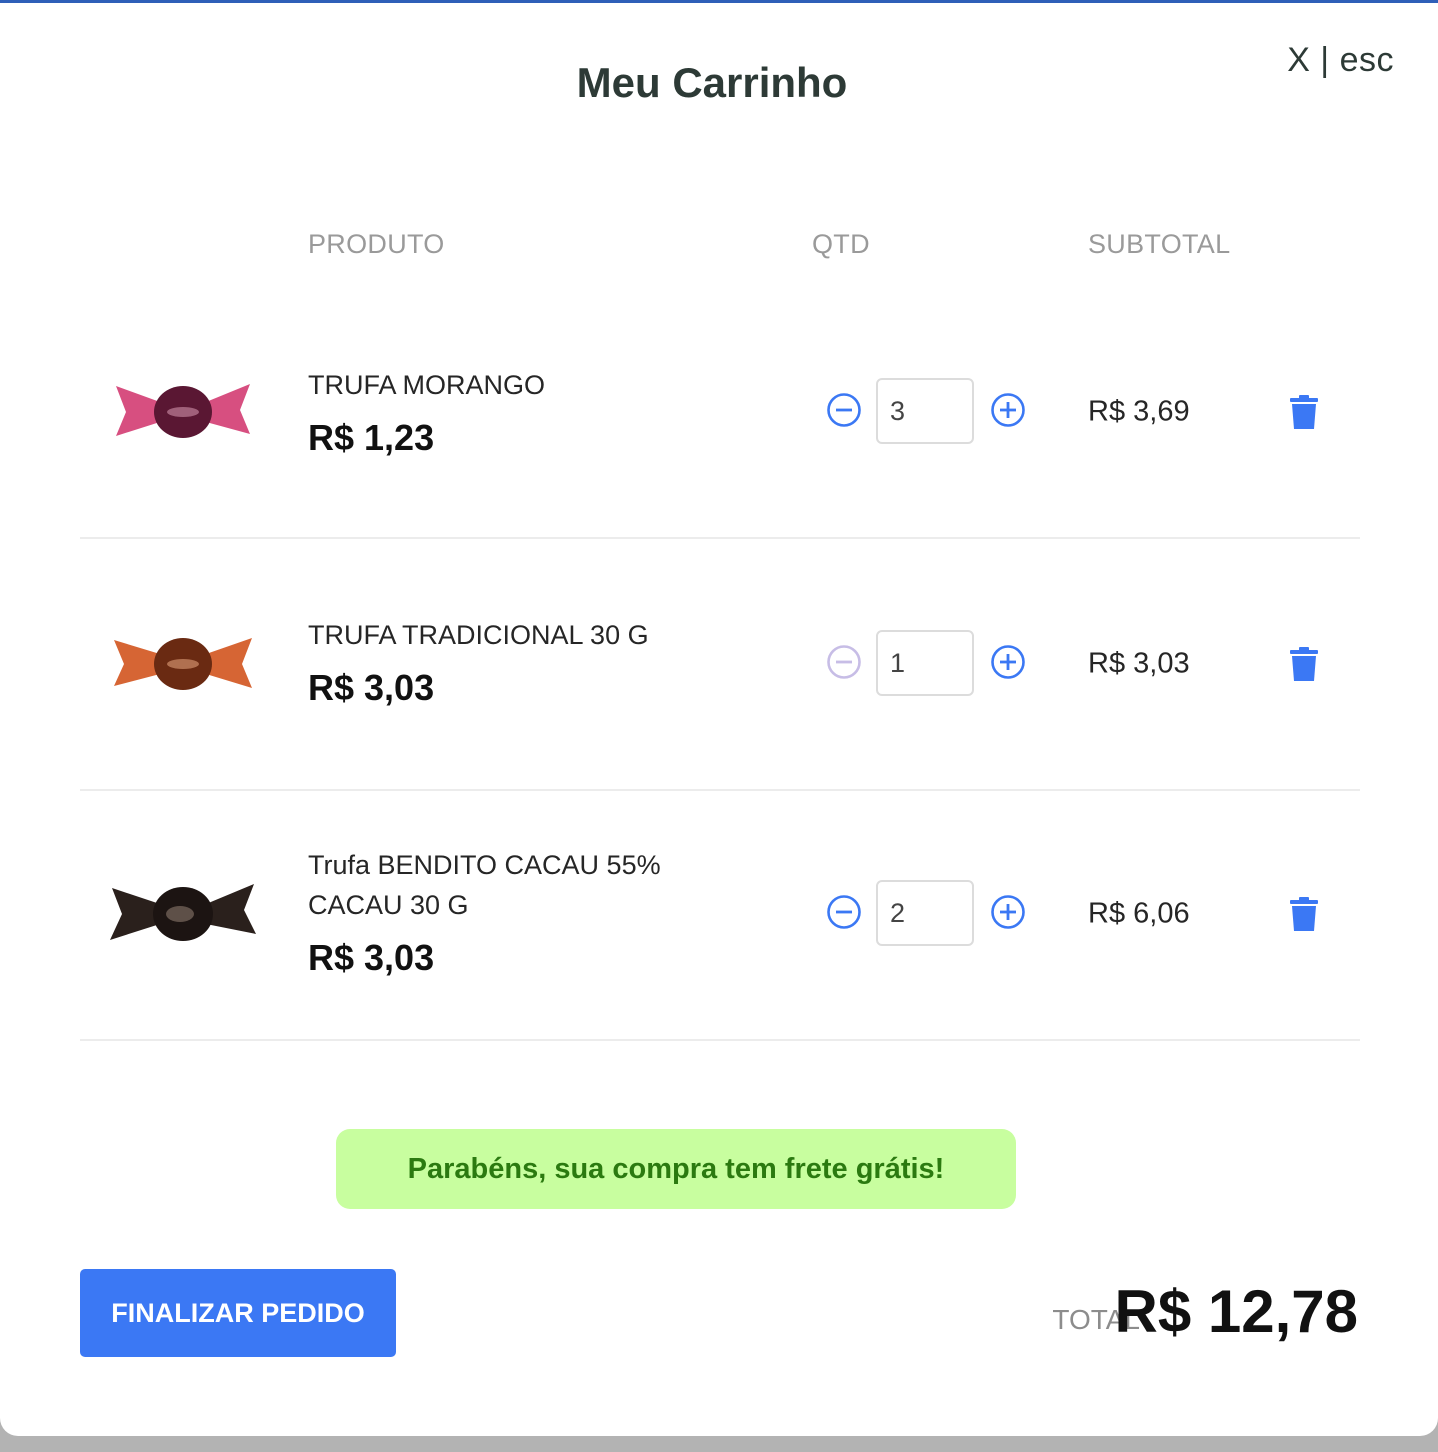  What do you see at coordinates (1236, 1311) in the screenshot?
I see `total-value: R$ 12,78` at bounding box center [1236, 1311].